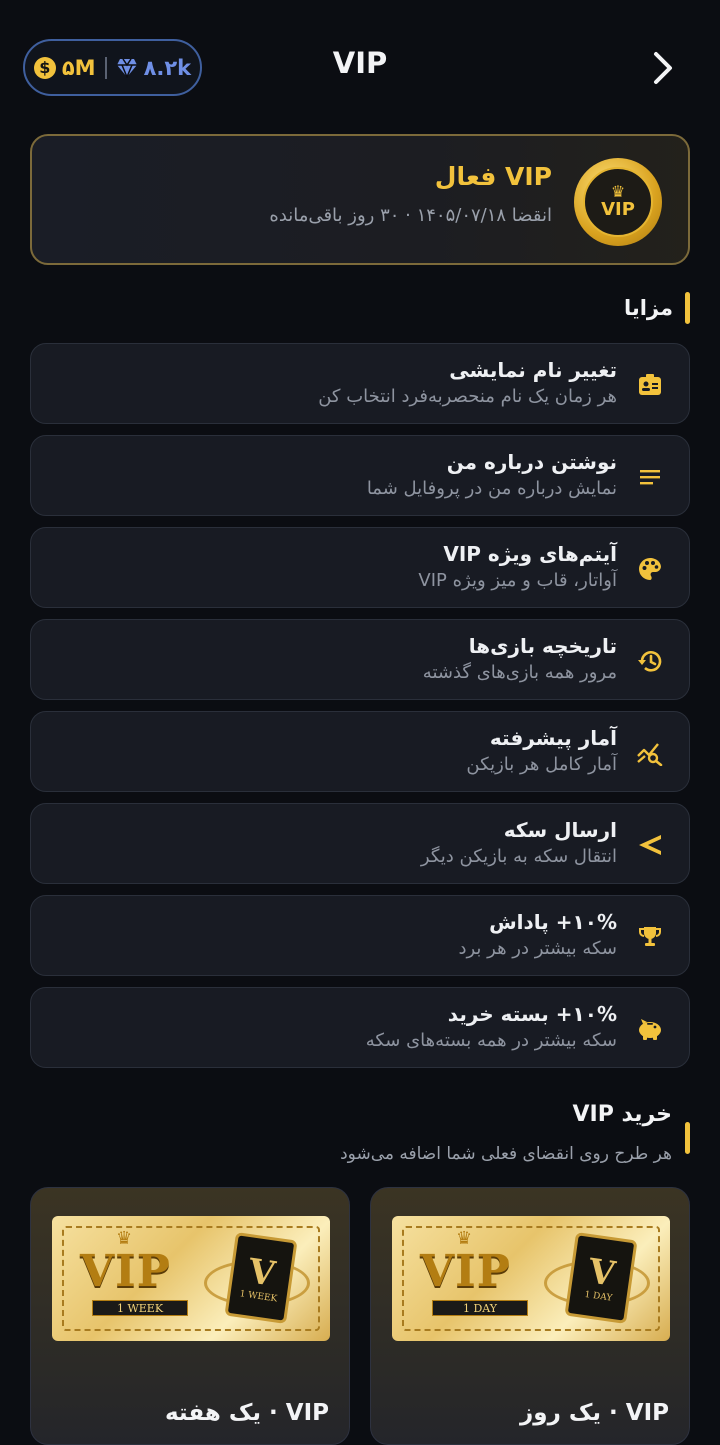 The width and height of the screenshot is (720, 1445). What do you see at coordinates (531, 462) in the screenshot?
I see `feature-title: نوشتن درباره من` at bounding box center [531, 462].